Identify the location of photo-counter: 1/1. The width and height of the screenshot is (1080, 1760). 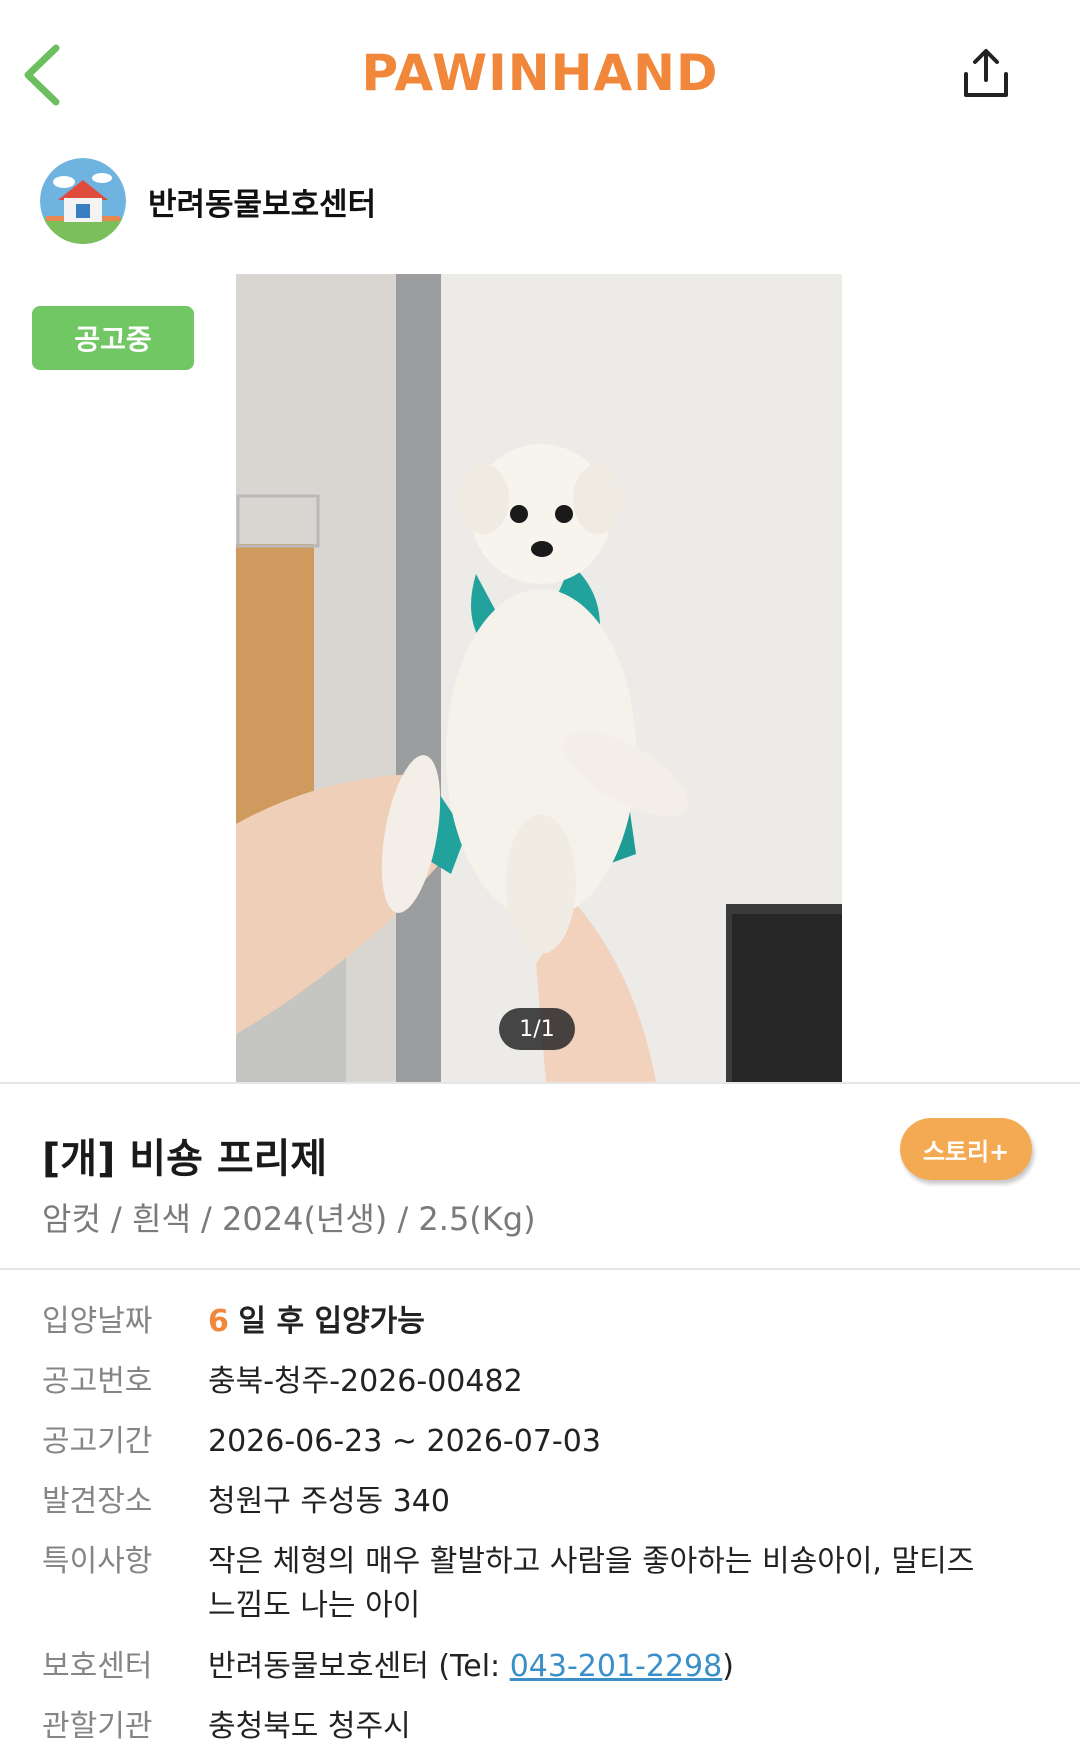
(537, 1029).